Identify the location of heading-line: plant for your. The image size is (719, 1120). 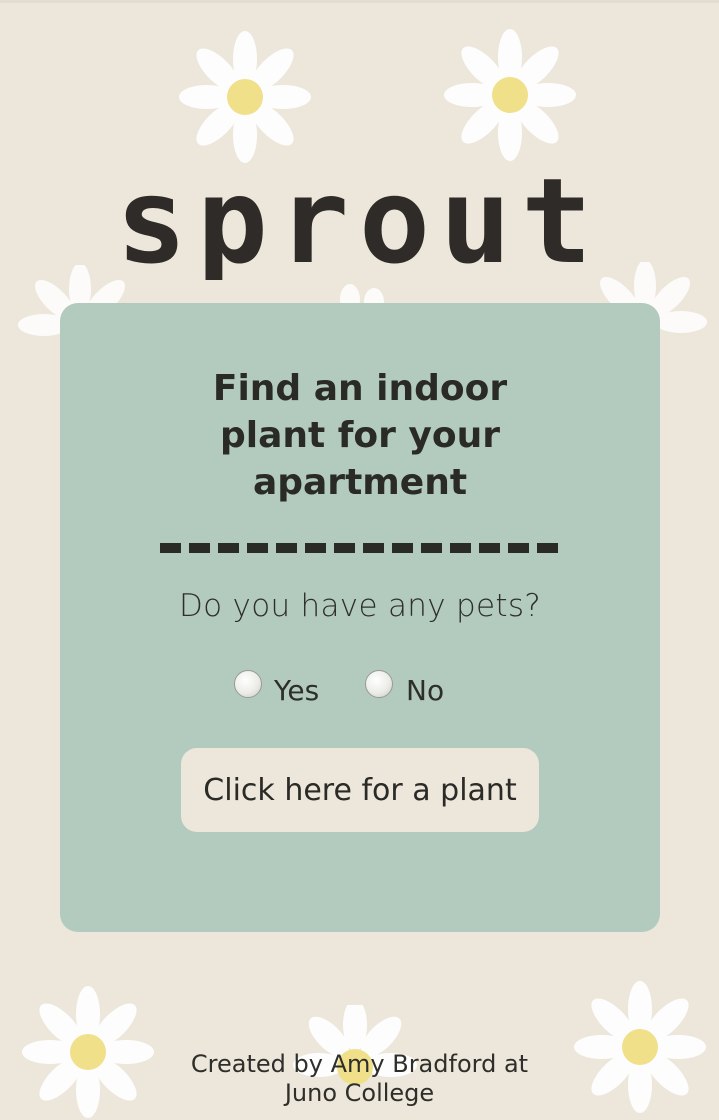
(360, 435).